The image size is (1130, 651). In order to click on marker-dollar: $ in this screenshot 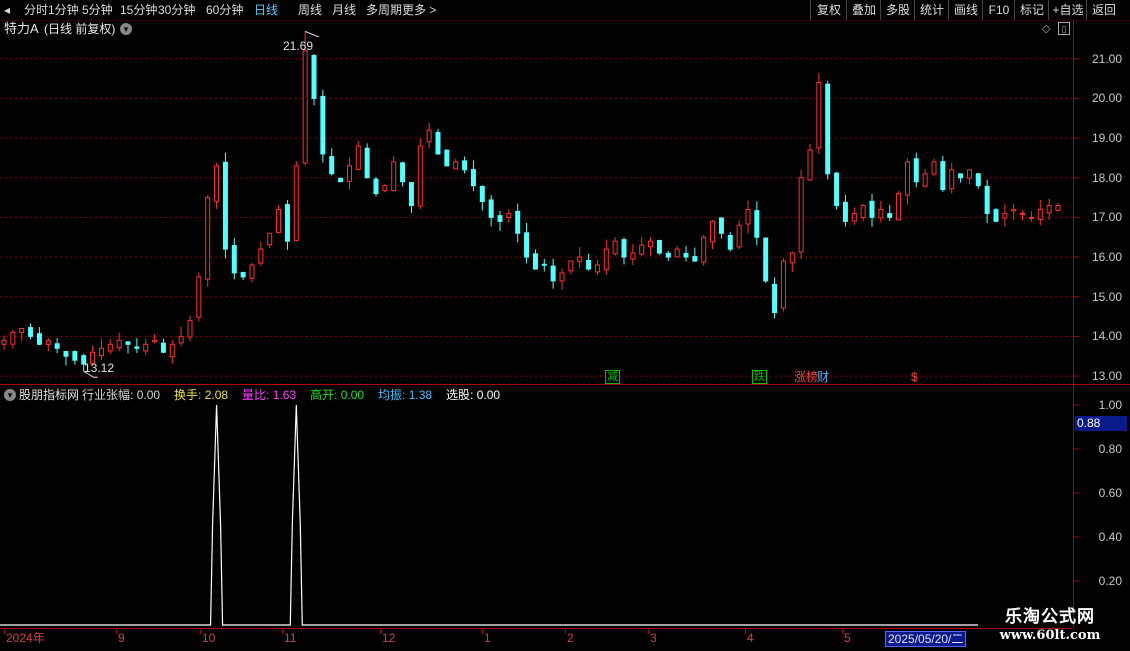, I will do `click(914, 377)`.